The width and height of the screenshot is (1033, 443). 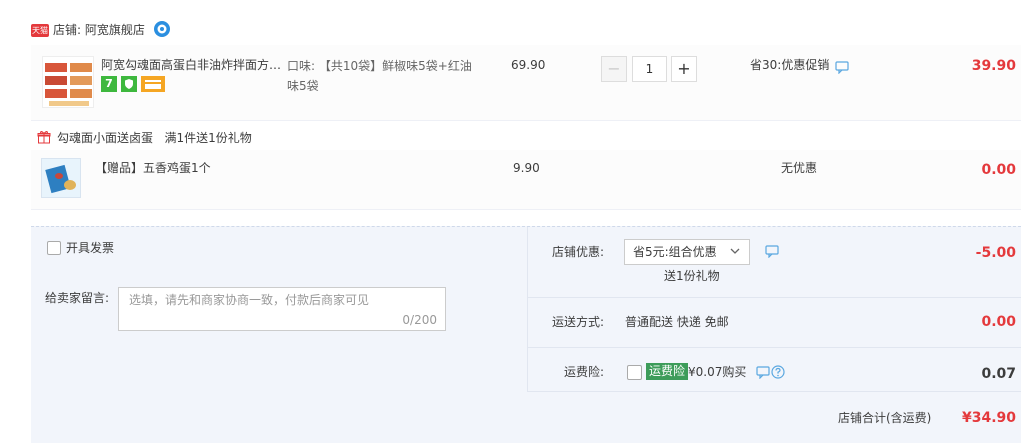 What do you see at coordinates (90, 248) in the screenshot?
I see `invoice-label: 开具发票` at bounding box center [90, 248].